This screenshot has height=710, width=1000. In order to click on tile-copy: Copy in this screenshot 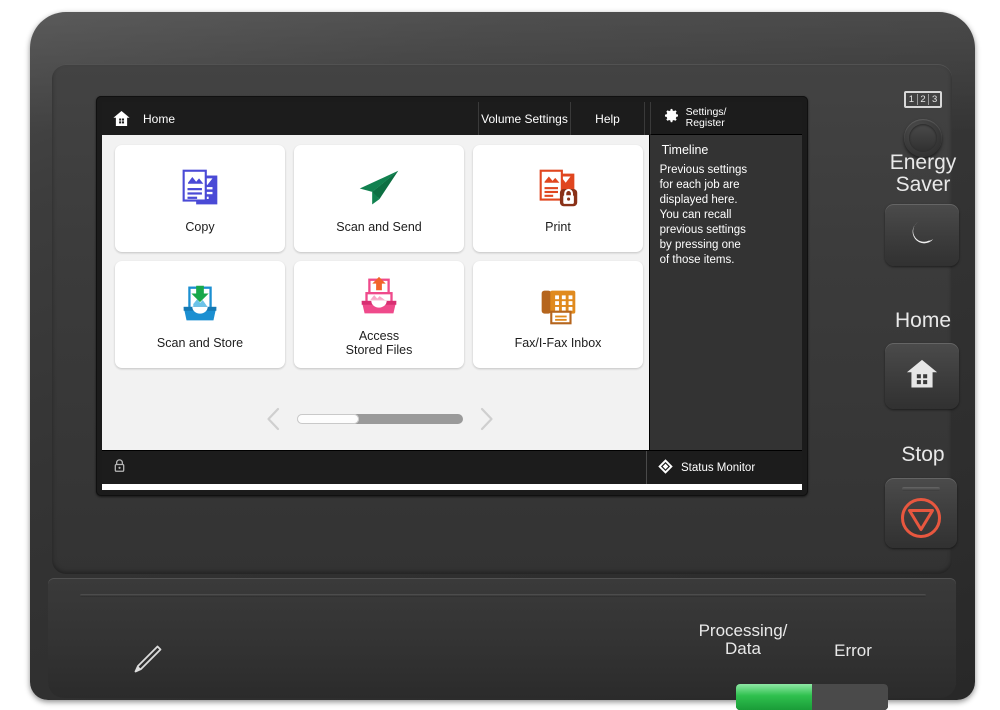, I will do `click(200, 198)`.